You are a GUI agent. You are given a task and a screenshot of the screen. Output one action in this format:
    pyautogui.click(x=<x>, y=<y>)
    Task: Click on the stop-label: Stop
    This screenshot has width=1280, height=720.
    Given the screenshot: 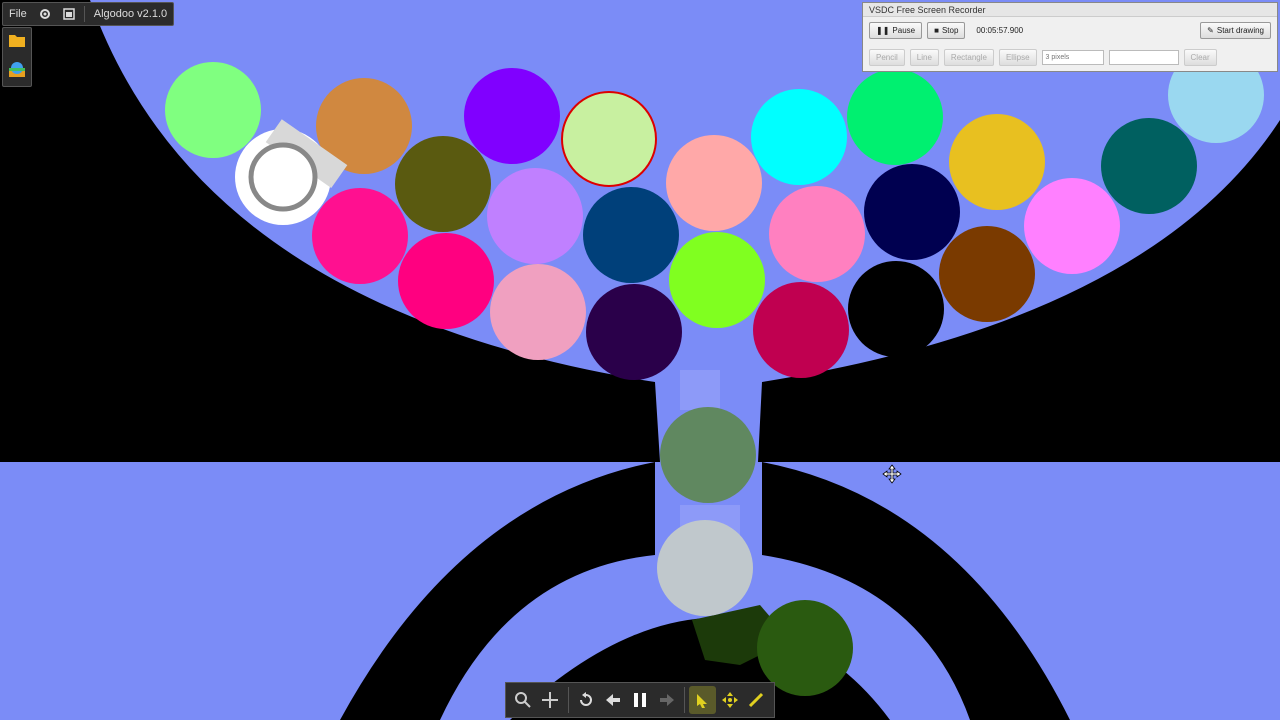 What is the action you would take?
    pyautogui.click(x=950, y=30)
    